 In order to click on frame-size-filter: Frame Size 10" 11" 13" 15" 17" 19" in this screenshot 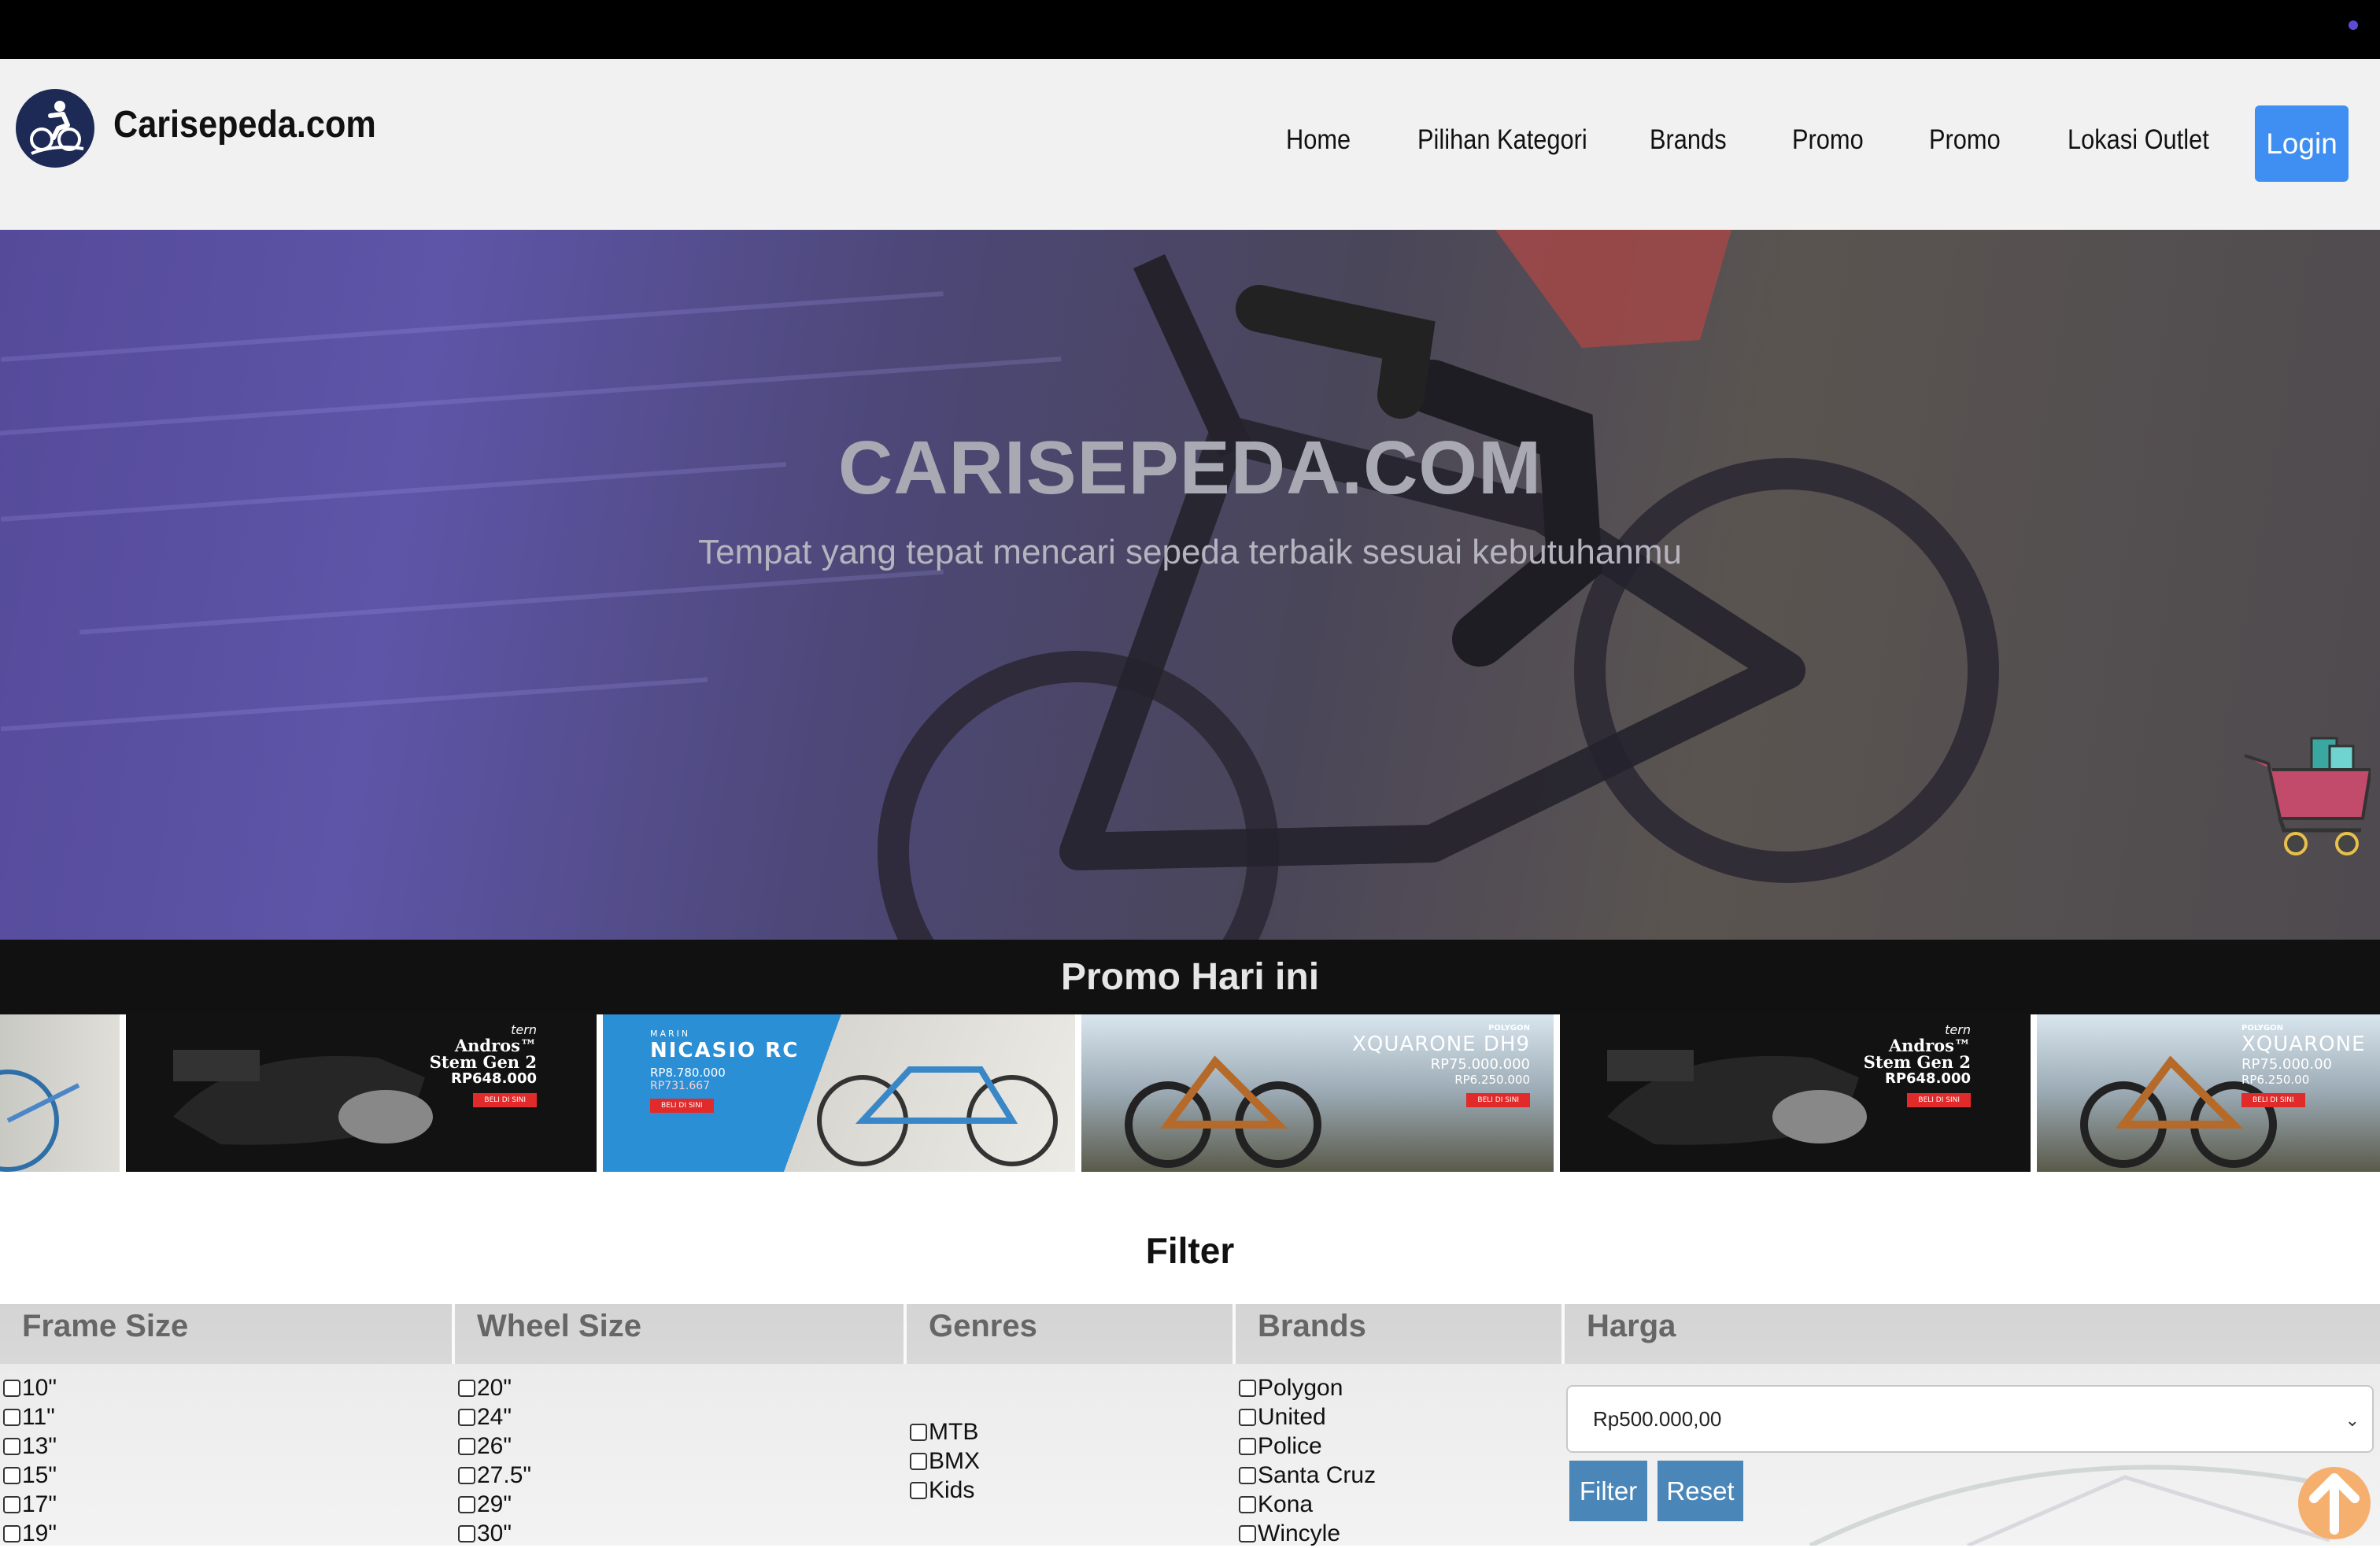, I will do `click(228, 1425)`.